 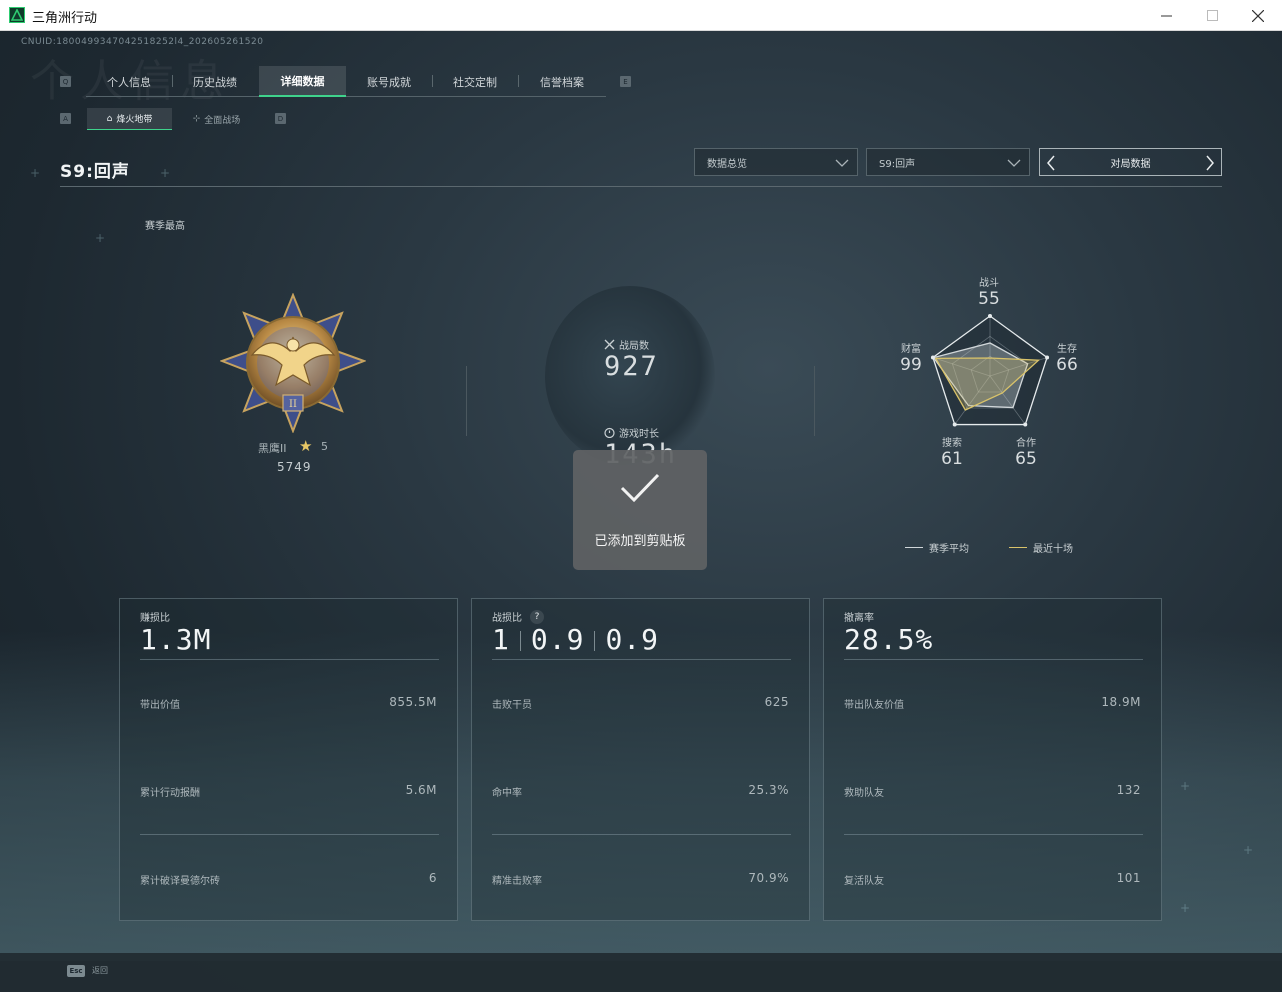 I want to click on chevron-right-icon, so click(x=1210, y=163).